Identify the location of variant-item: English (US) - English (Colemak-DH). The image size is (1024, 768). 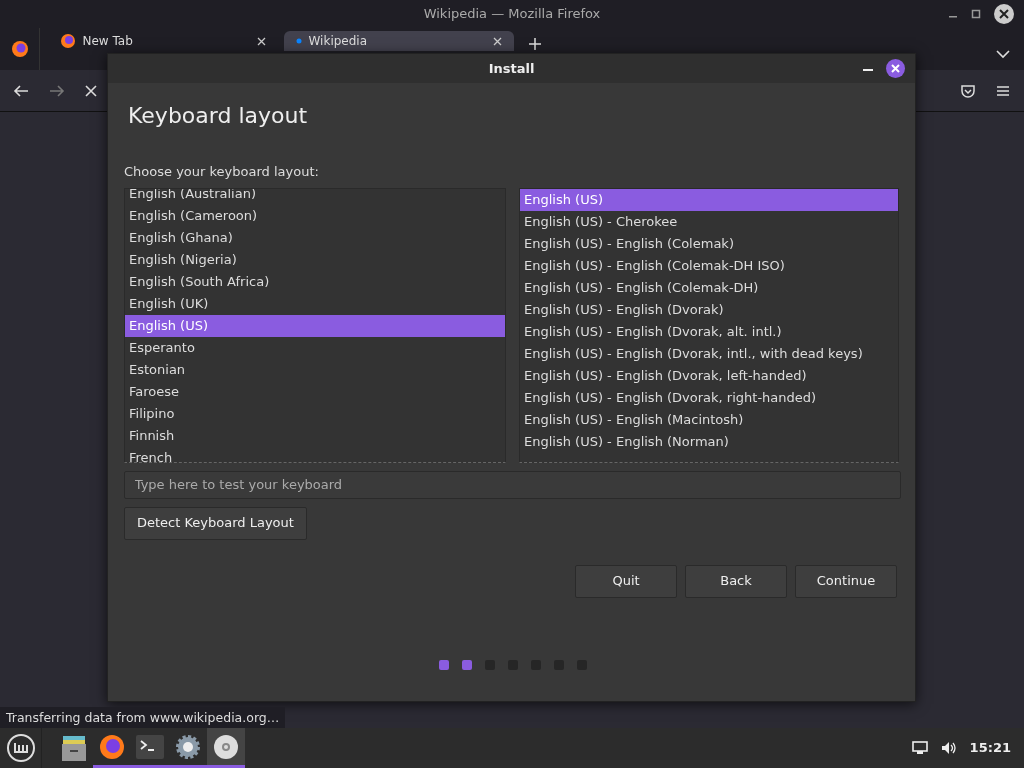
(709, 287).